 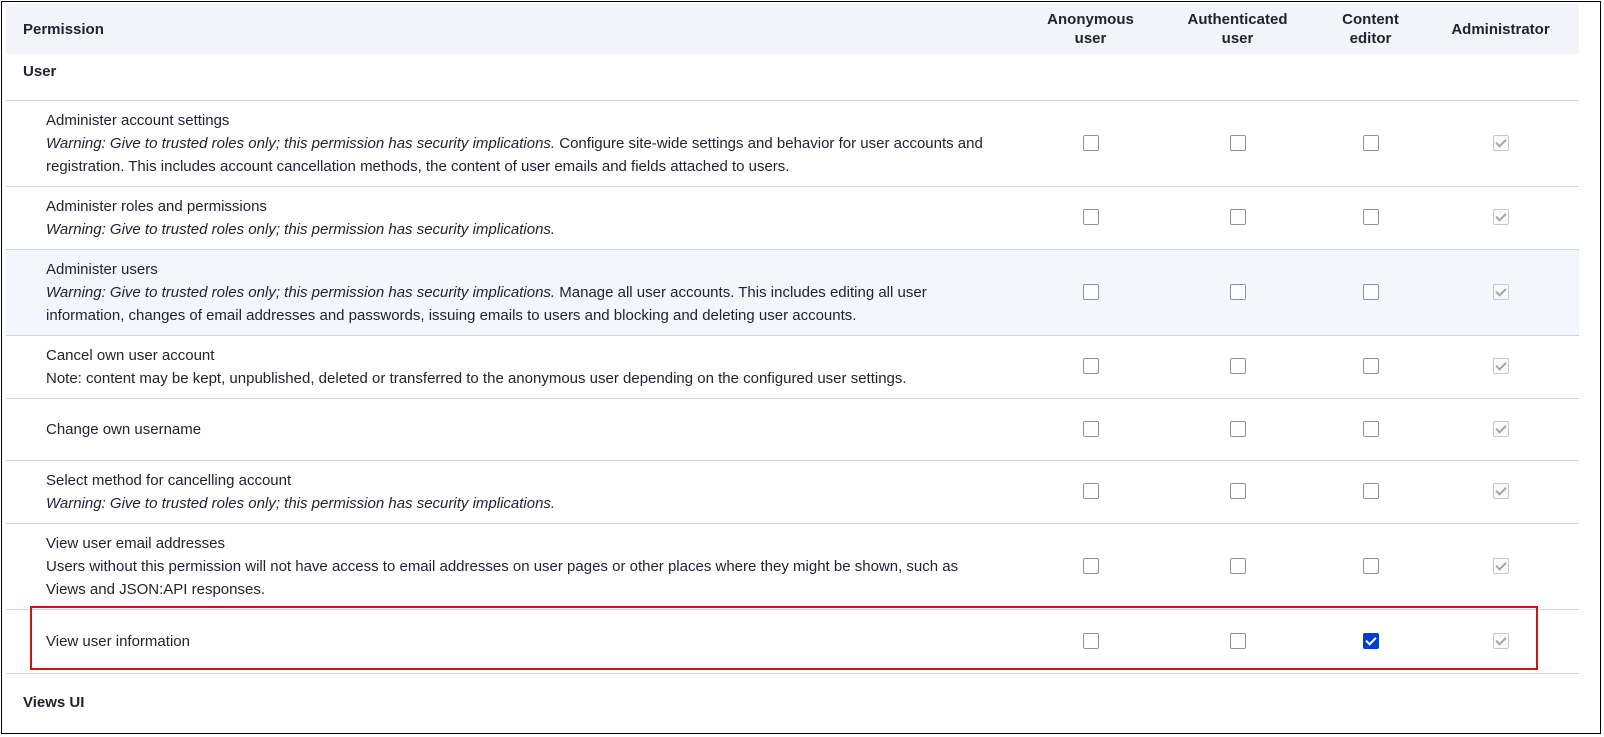 What do you see at coordinates (130, 355) in the screenshot?
I see `permission-title: Cancel own user account` at bounding box center [130, 355].